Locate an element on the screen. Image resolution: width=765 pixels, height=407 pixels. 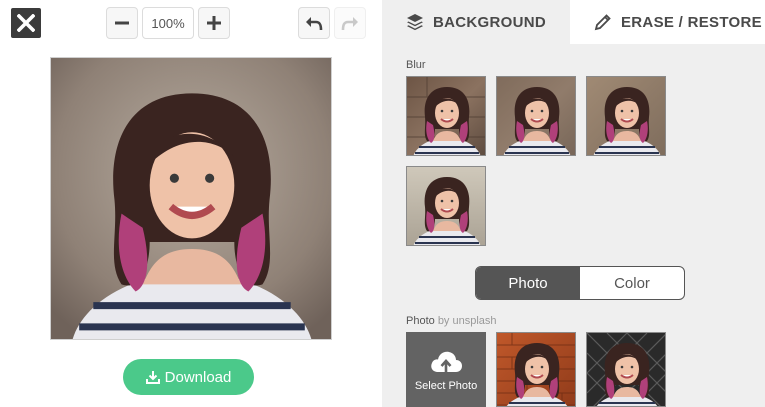
blur-thumb-warm is located at coordinates (626, 116).